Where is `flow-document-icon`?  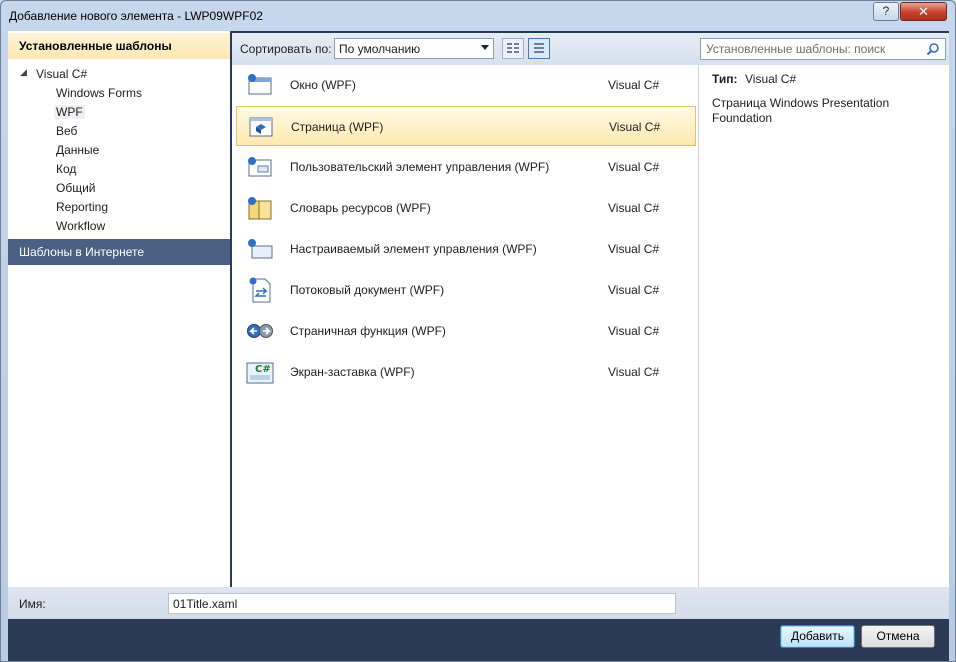
flow-document-icon is located at coordinates (260, 290).